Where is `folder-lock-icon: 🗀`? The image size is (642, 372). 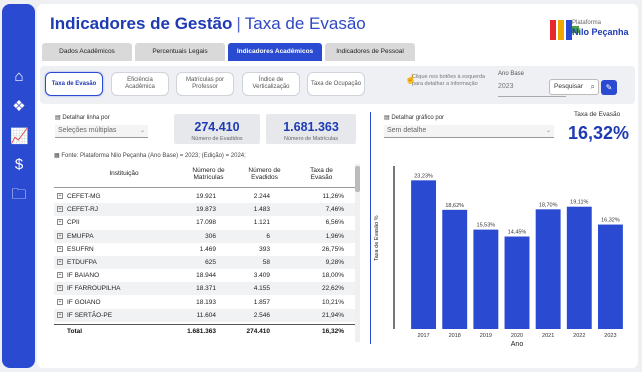 folder-lock-icon: 🗀 is located at coordinates (19, 195).